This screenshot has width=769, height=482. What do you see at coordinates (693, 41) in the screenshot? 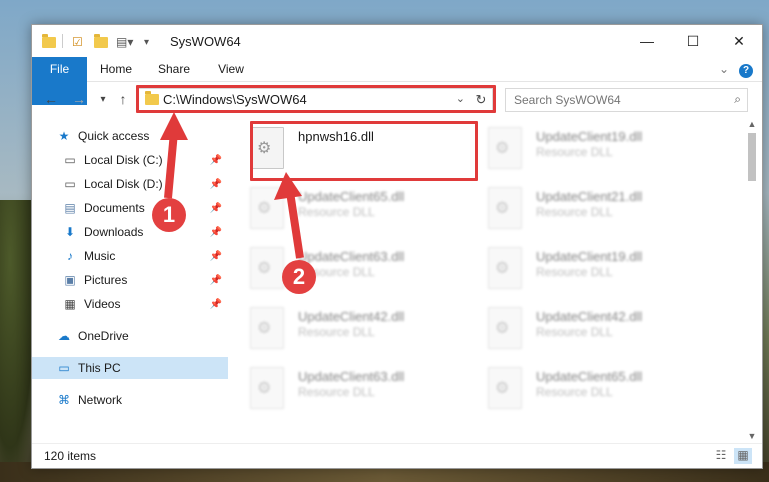
I see `maximize-button: ☐` at bounding box center [693, 41].